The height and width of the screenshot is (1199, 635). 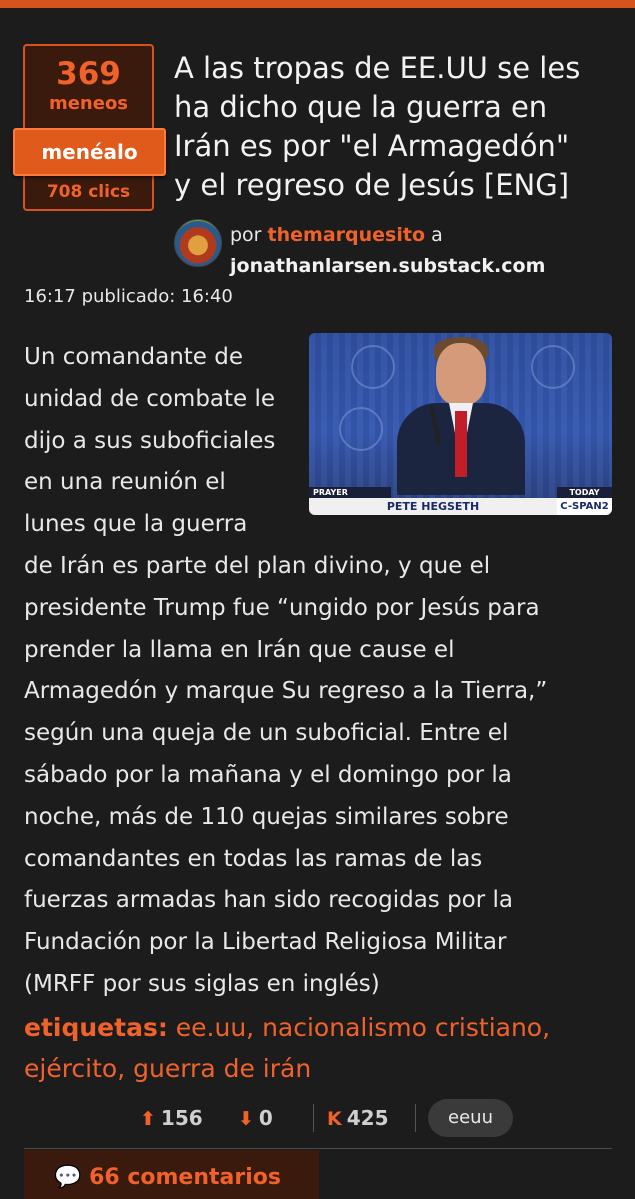 I want to click on upvotes-count: 156, so click(x=181, y=1118).